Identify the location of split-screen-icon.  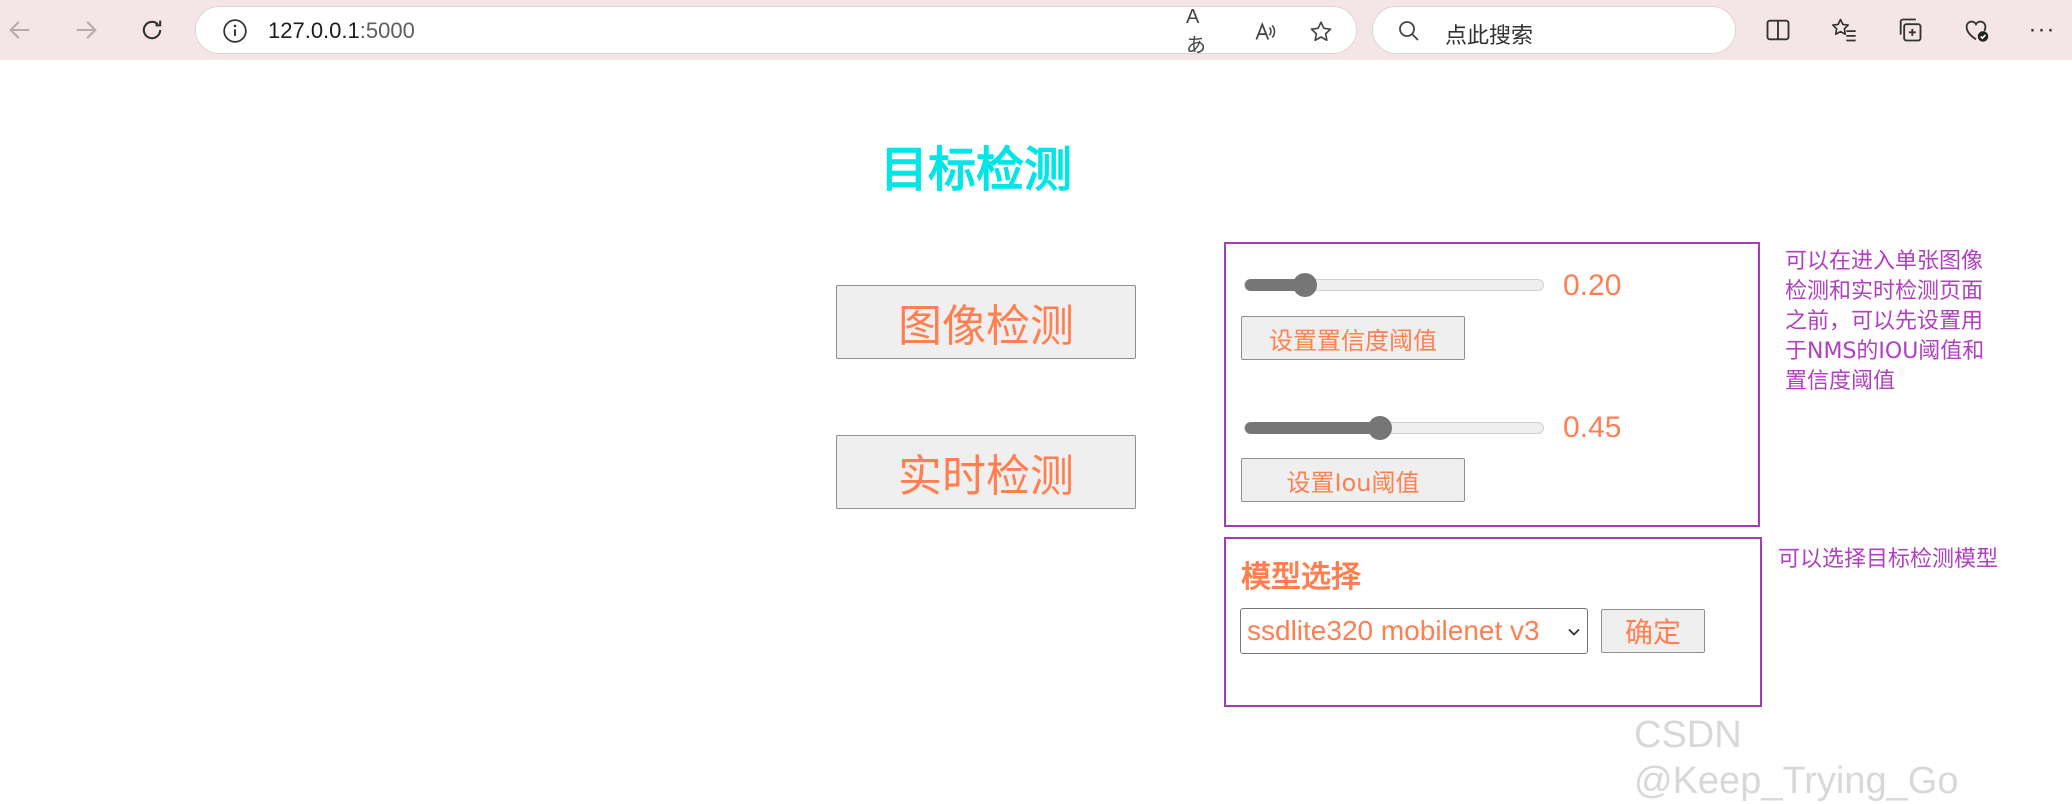
(1778, 30).